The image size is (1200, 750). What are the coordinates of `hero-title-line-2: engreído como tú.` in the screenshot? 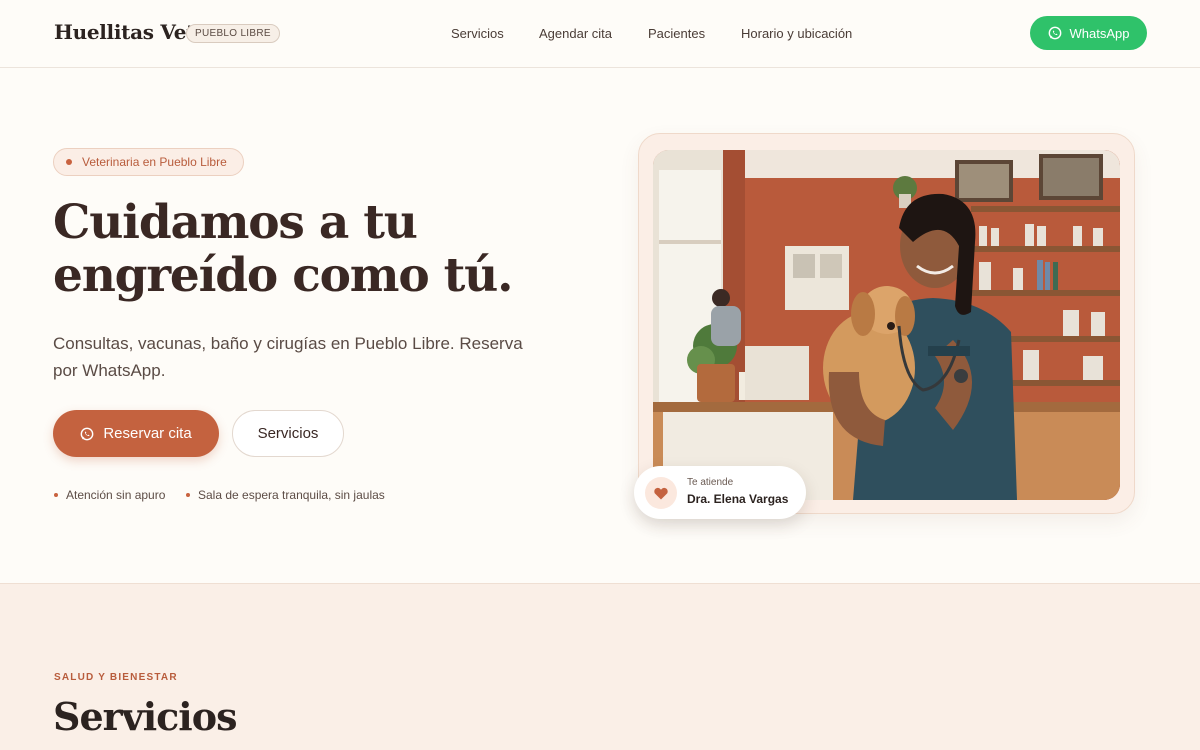 It's located at (283, 275).